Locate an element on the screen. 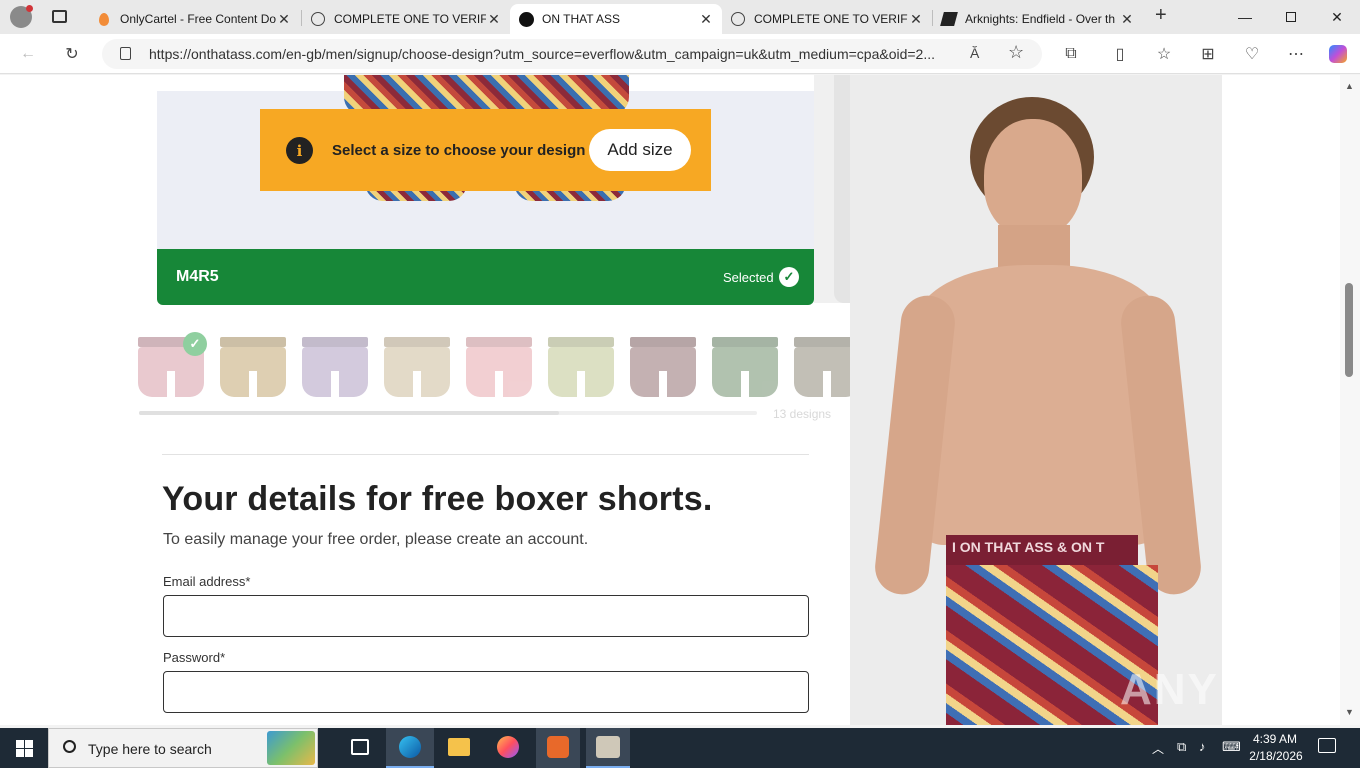  flame-icon is located at coordinates (104, 19).